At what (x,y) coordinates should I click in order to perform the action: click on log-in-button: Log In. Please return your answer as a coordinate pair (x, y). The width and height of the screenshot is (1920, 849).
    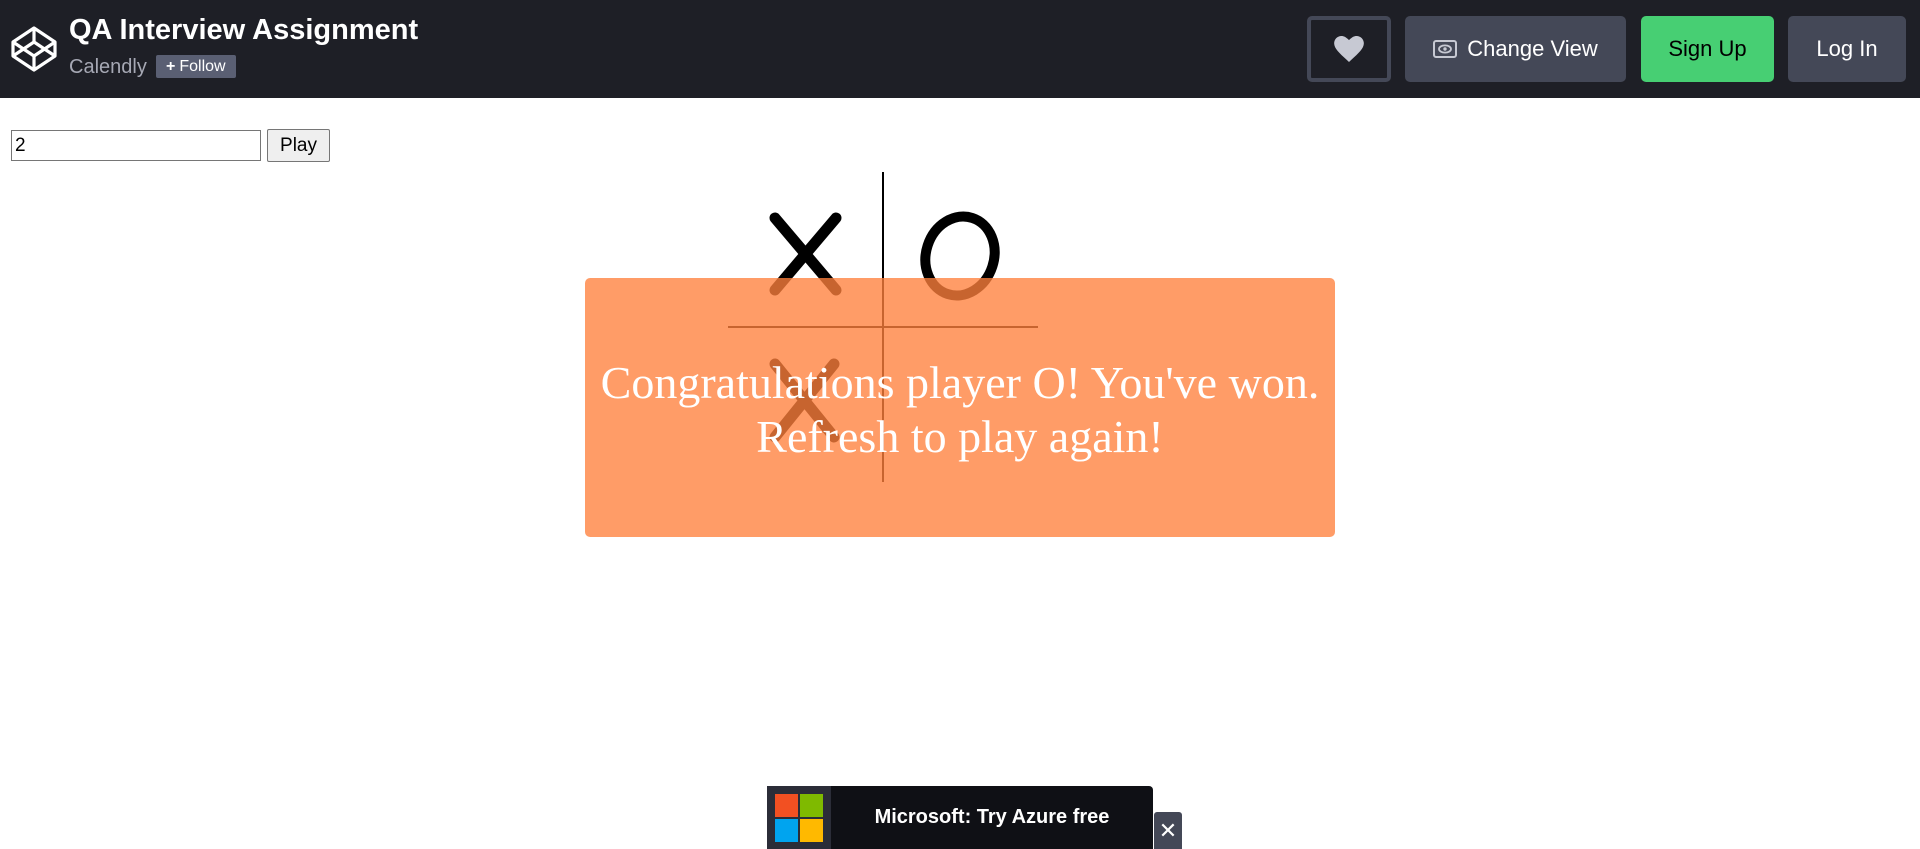
    Looking at the image, I should click on (1847, 49).